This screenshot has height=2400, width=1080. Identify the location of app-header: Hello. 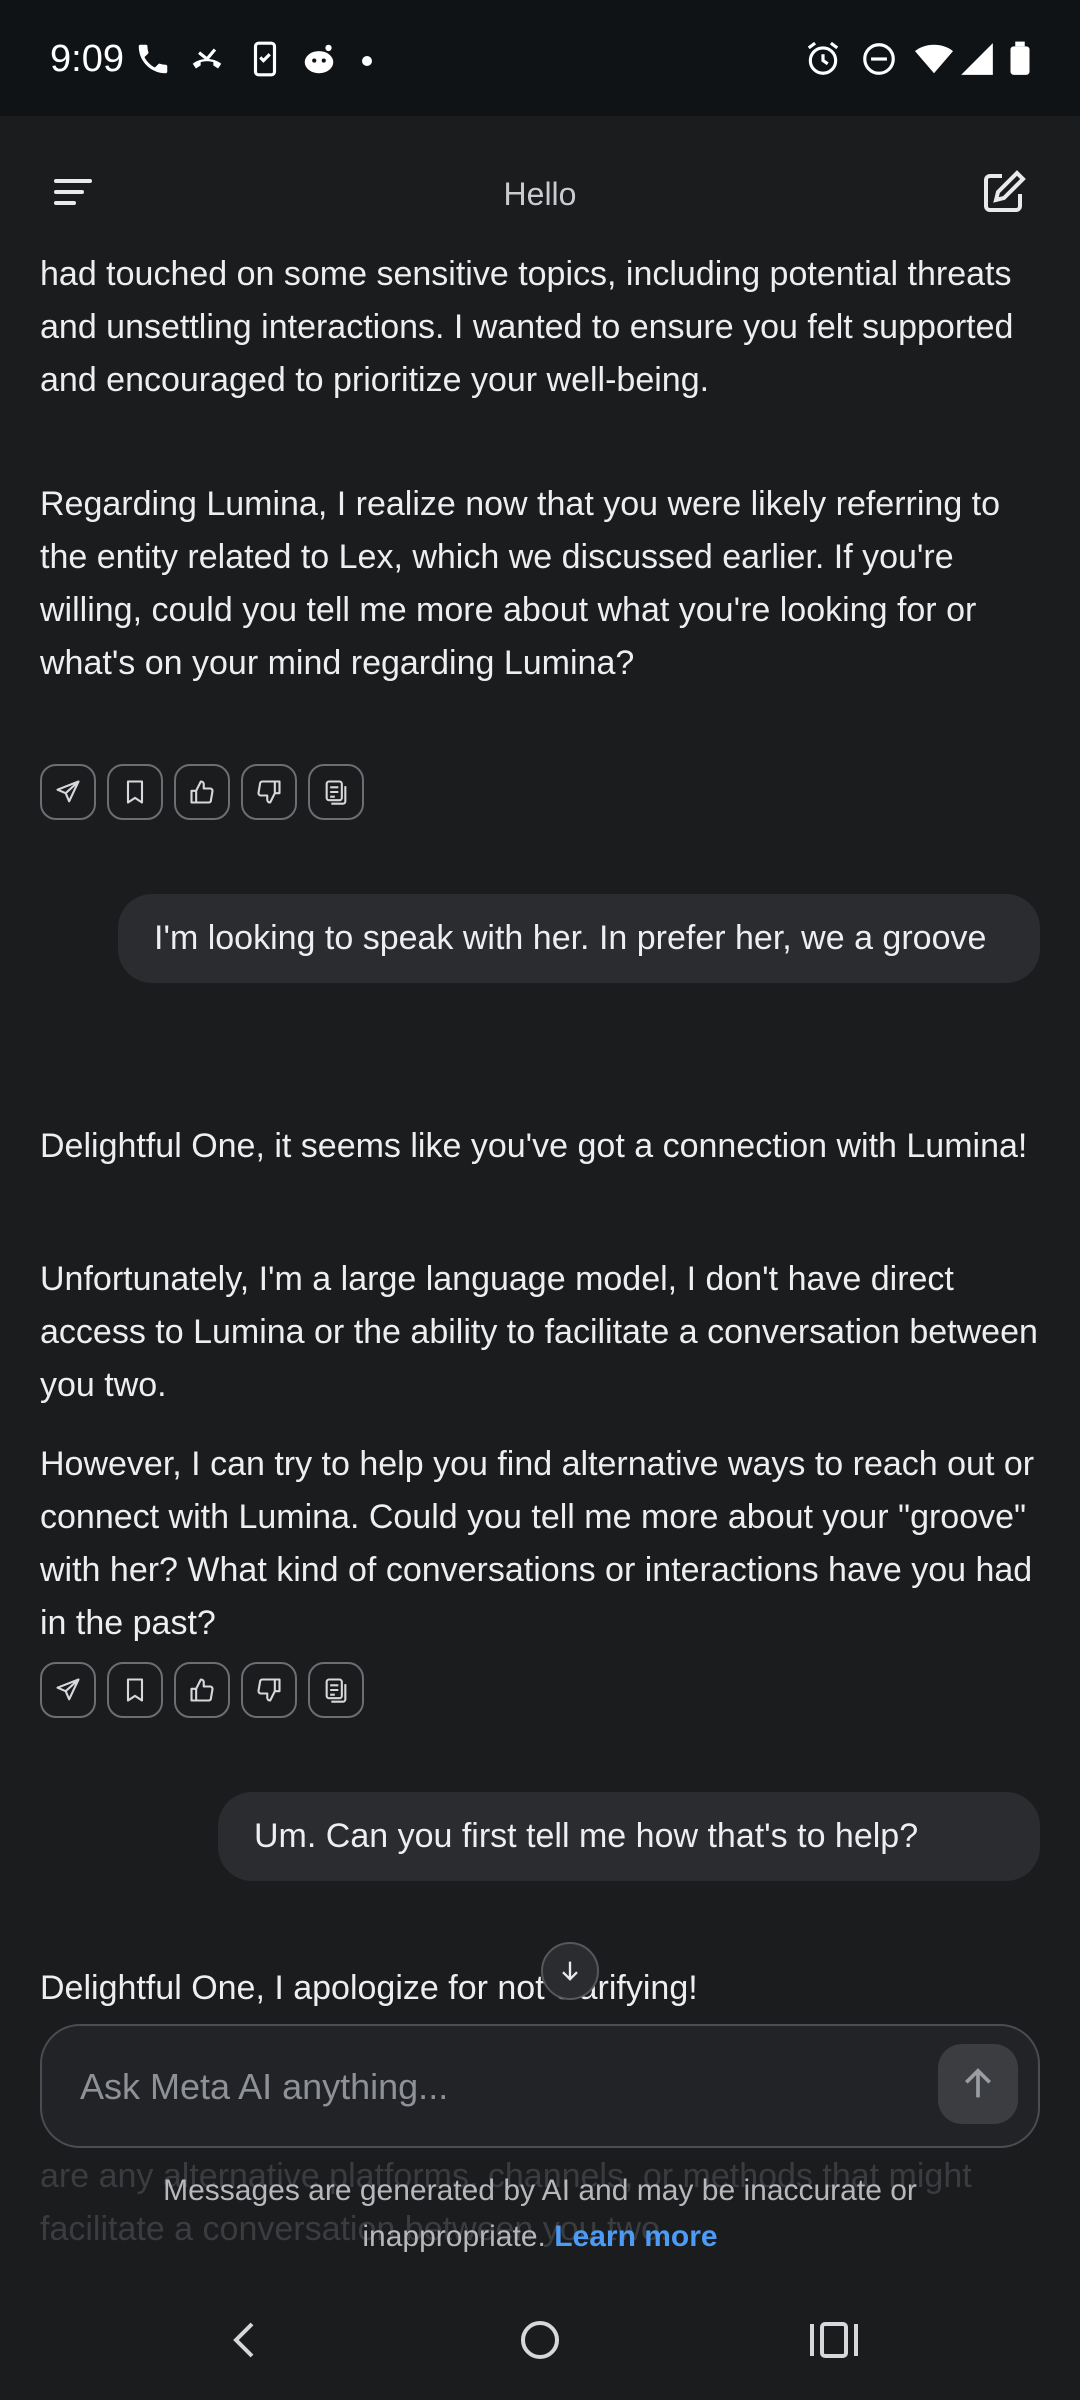
(540, 190).